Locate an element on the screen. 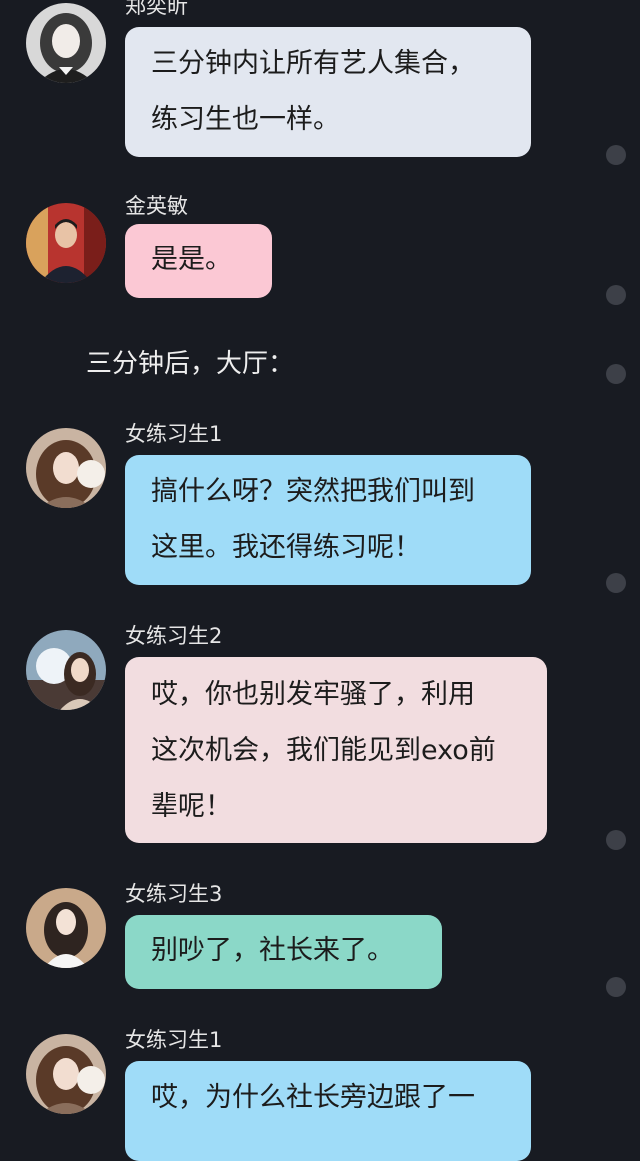 The image size is (640, 1161). message-line: 是是。 is located at coordinates (191, 259).